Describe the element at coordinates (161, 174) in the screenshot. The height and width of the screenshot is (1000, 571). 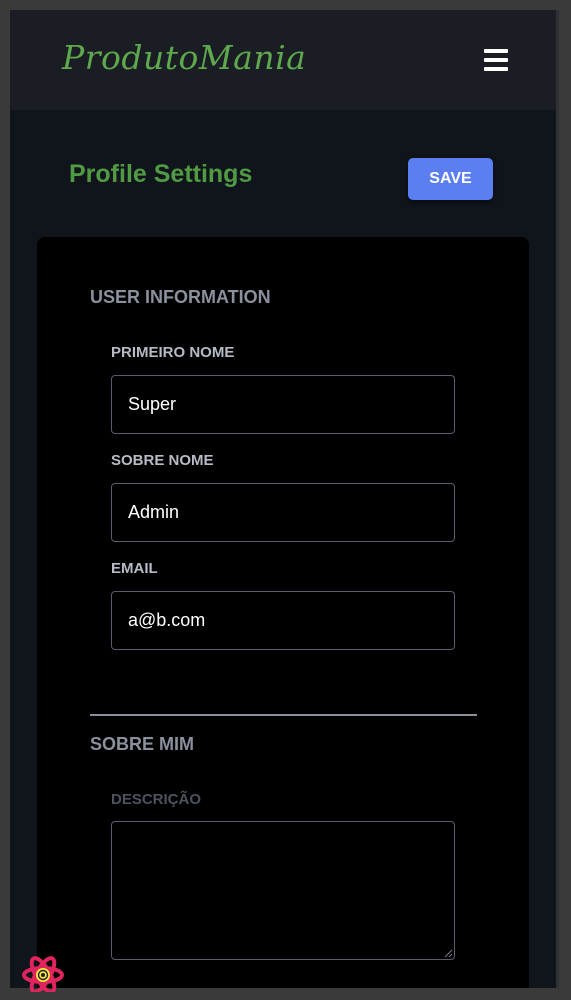
I see `page-title: Profile Settings` at that location.